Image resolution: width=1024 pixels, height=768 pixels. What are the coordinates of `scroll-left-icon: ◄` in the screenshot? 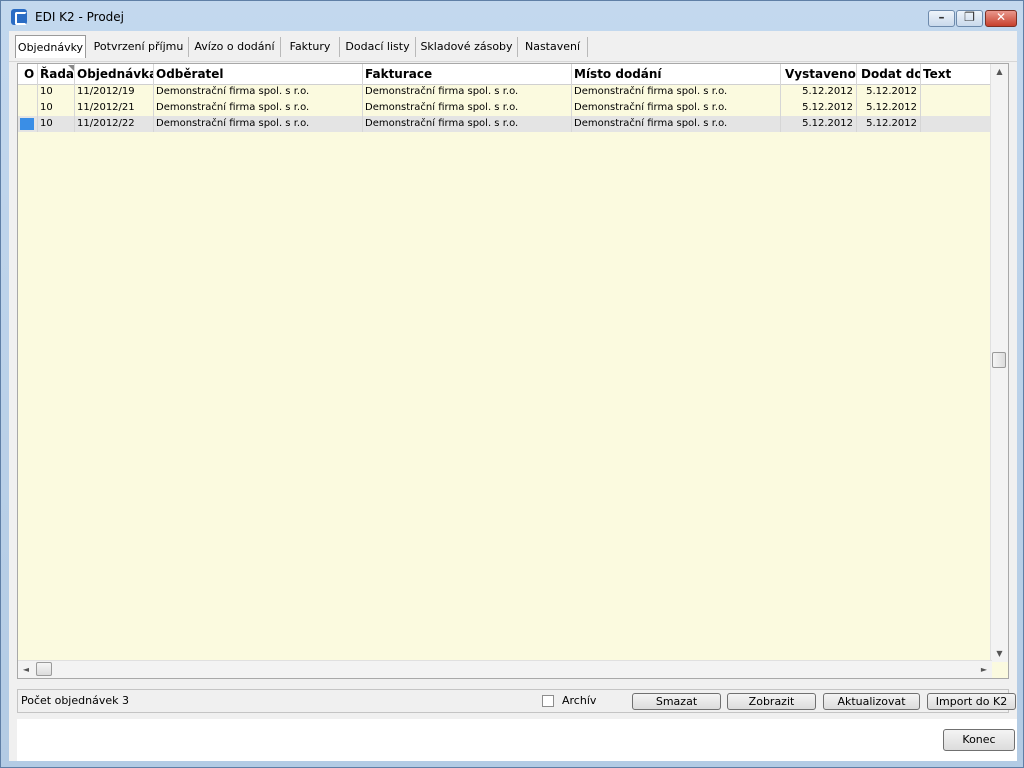 It's located at (26, 669).